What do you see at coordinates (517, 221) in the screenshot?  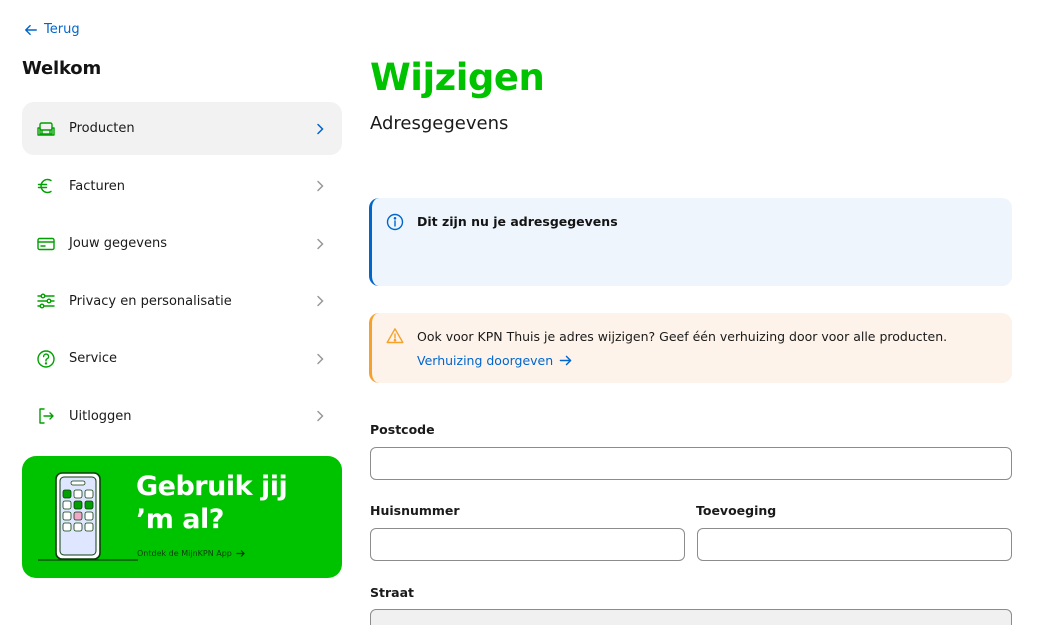 I see `info-alert-text: Dit zijn nu je adresgegevens` at bounding box center [517, 221].